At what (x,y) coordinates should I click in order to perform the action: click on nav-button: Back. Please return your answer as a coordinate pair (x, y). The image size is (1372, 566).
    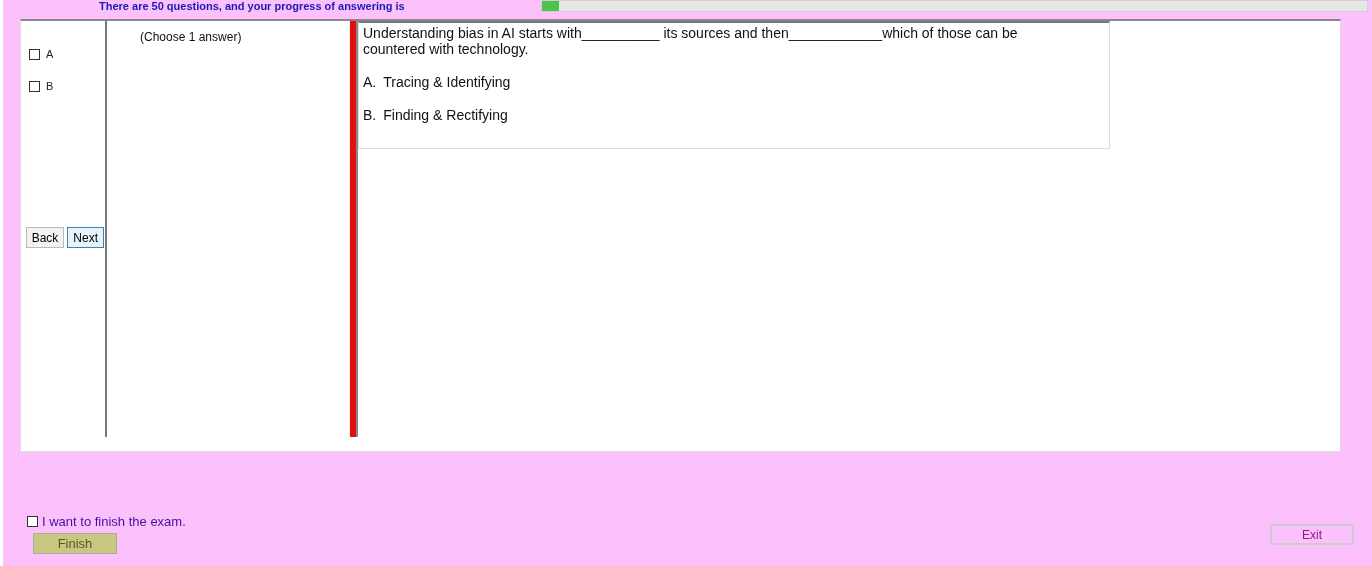
    Looking at the image, I should click on (45, 237).